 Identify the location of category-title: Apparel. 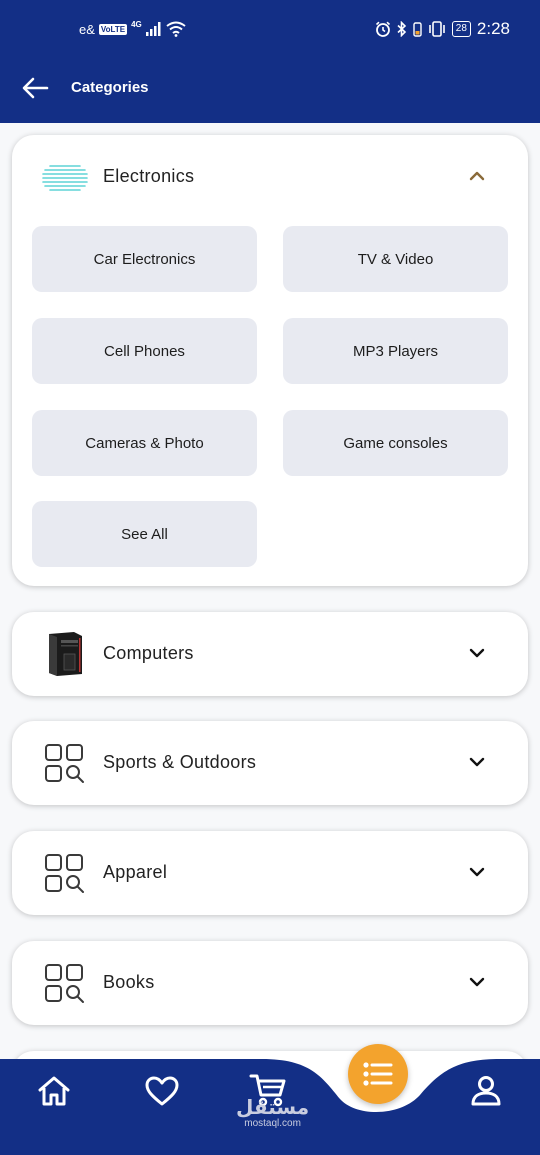
(135, 872).